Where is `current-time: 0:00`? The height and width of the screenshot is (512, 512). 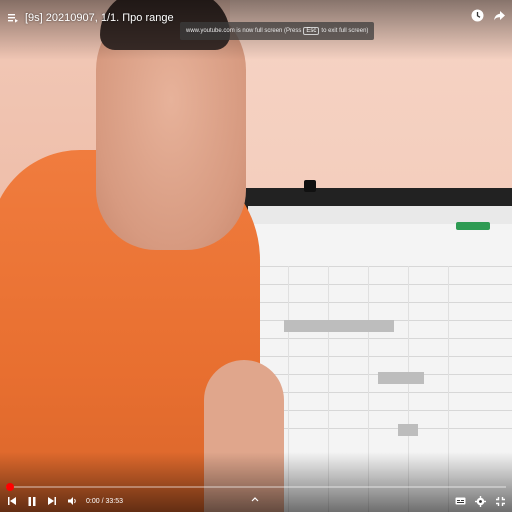
current-time: 0:00 is located at coordinates (93, 501).